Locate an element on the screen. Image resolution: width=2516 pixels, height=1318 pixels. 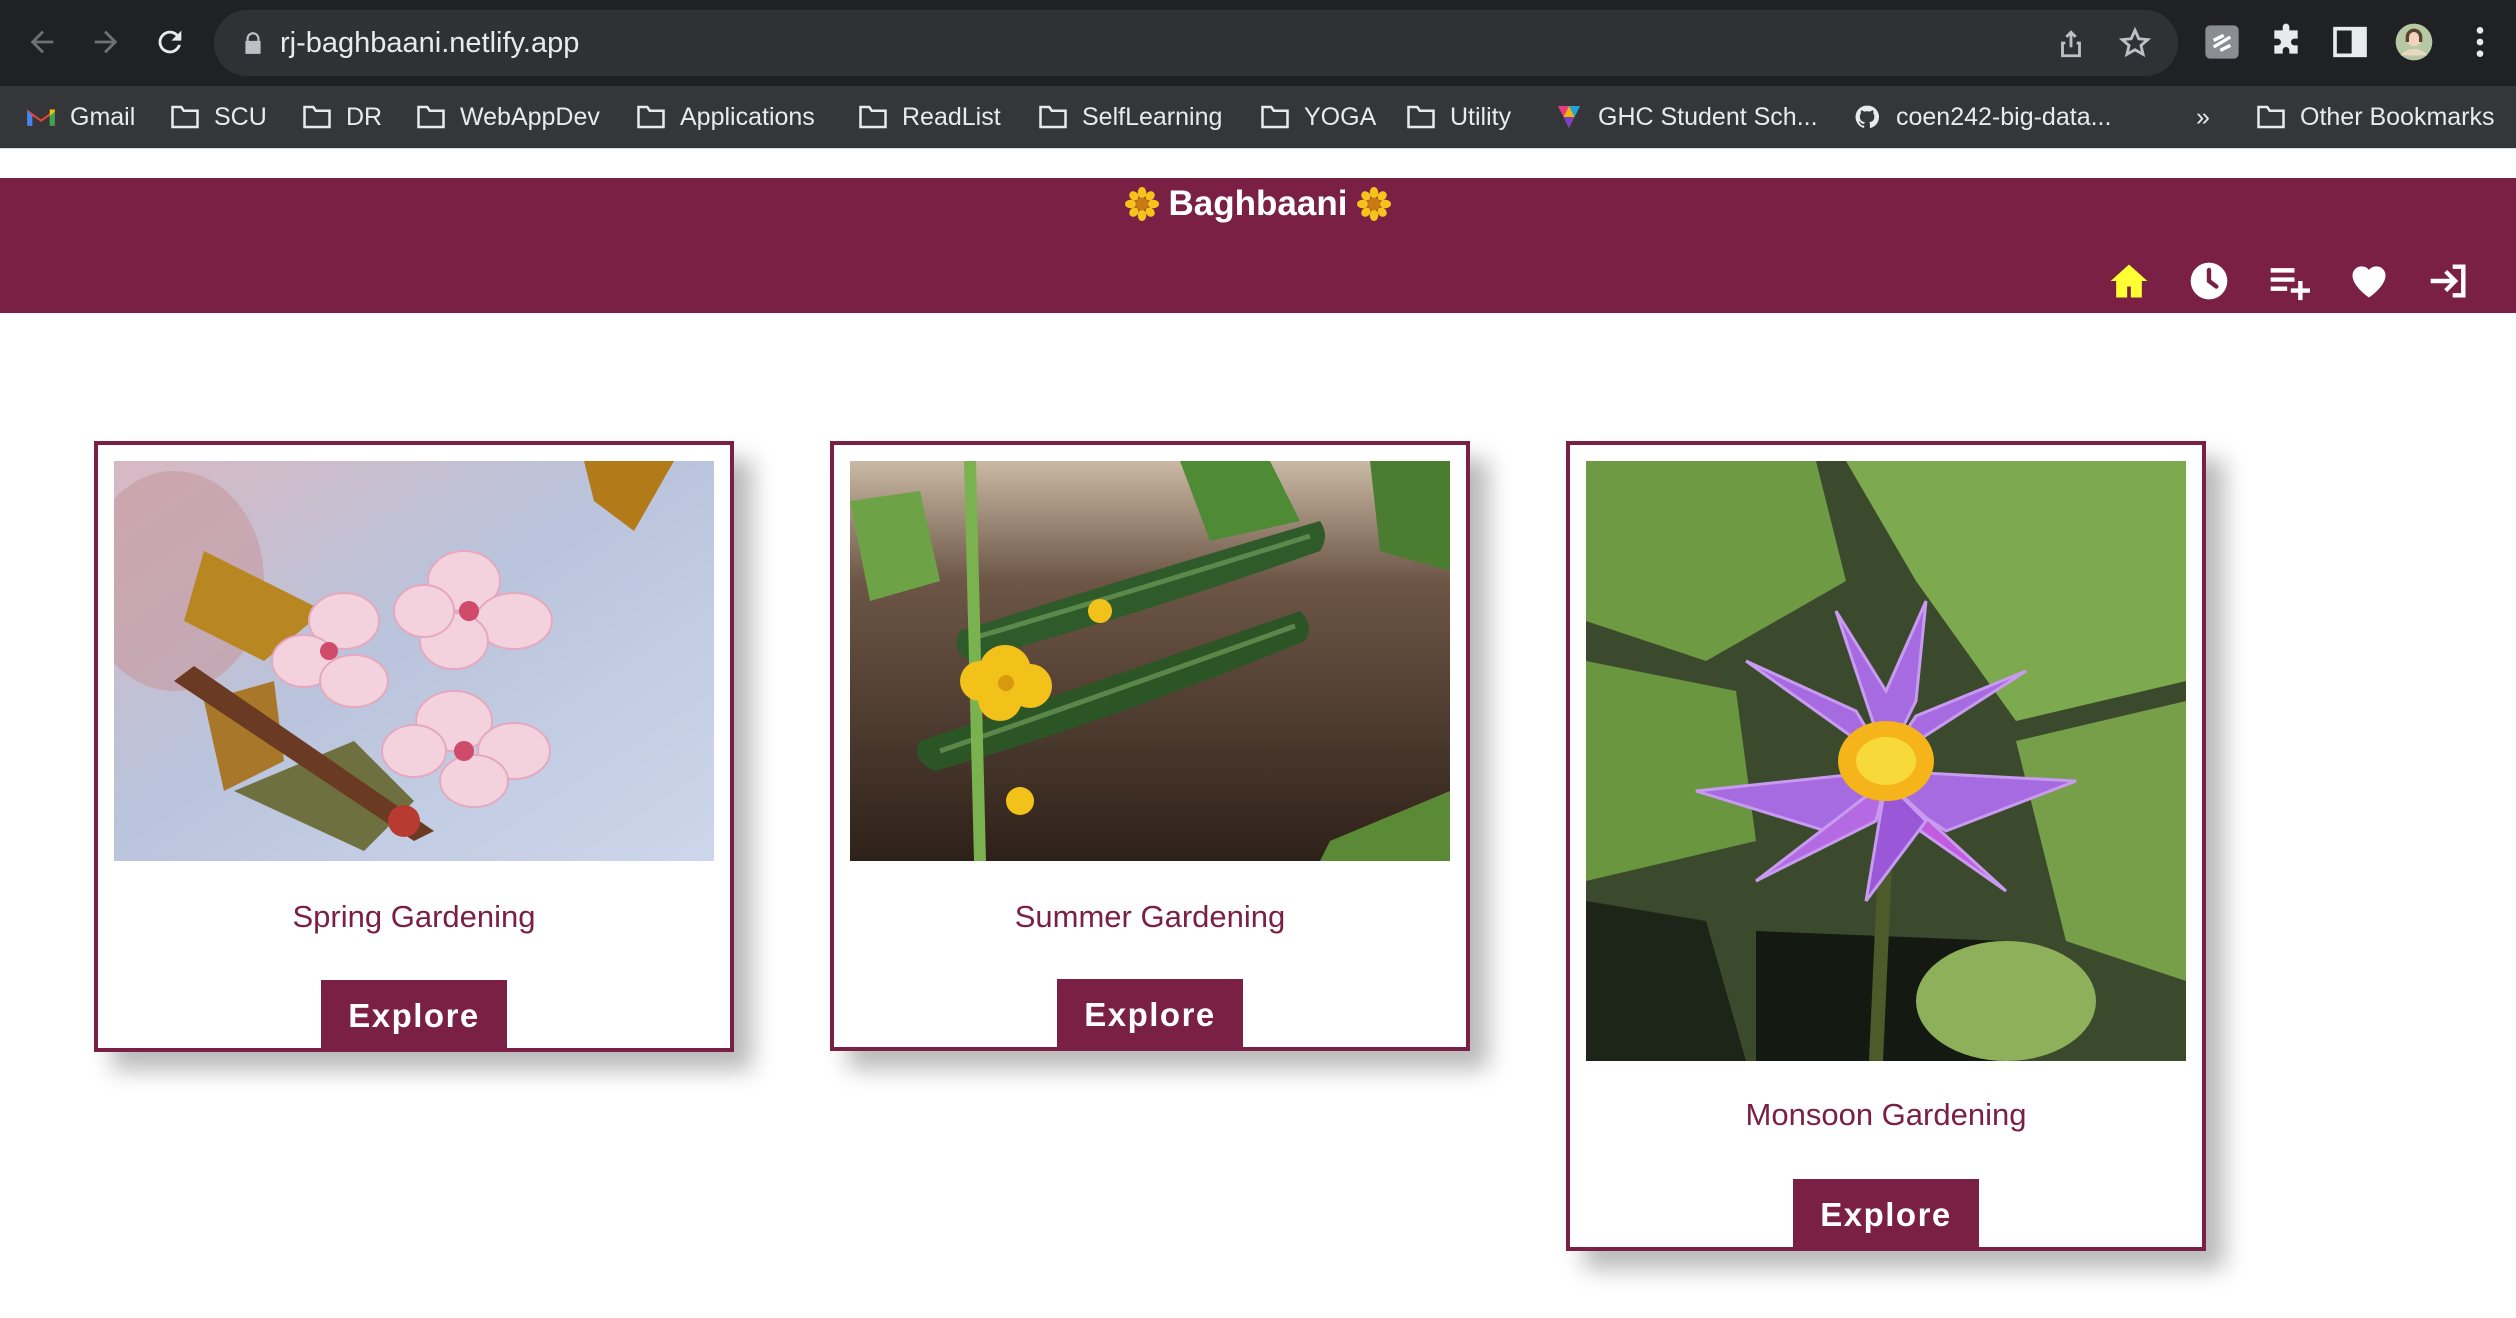
puzzle-icon is located at coordinates (2286, 42).